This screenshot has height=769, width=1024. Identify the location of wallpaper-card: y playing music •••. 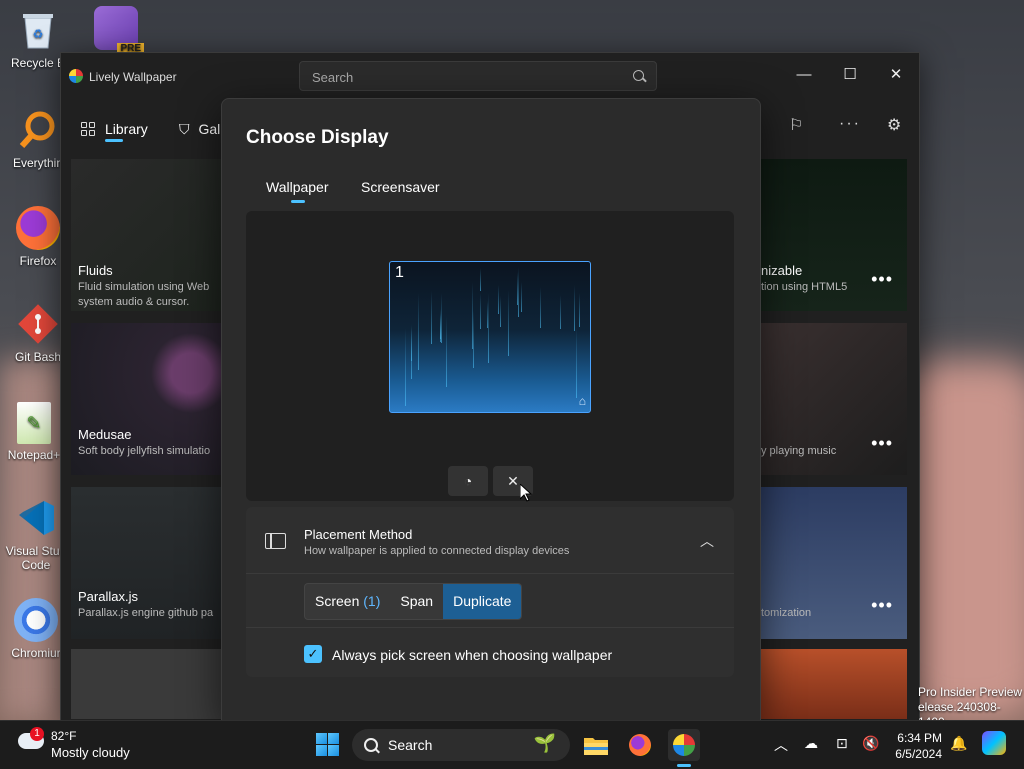
(834, 399).